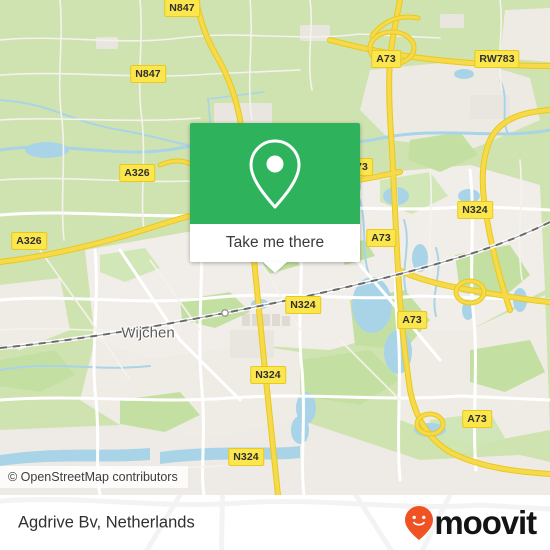 The height and width of the screenshot is (550, 550). What do you see at coordinates (94, 477) in the screenshot?
I see `osm-attribution: © OpenStreetMap contributors` at bounding box center [94, 477].